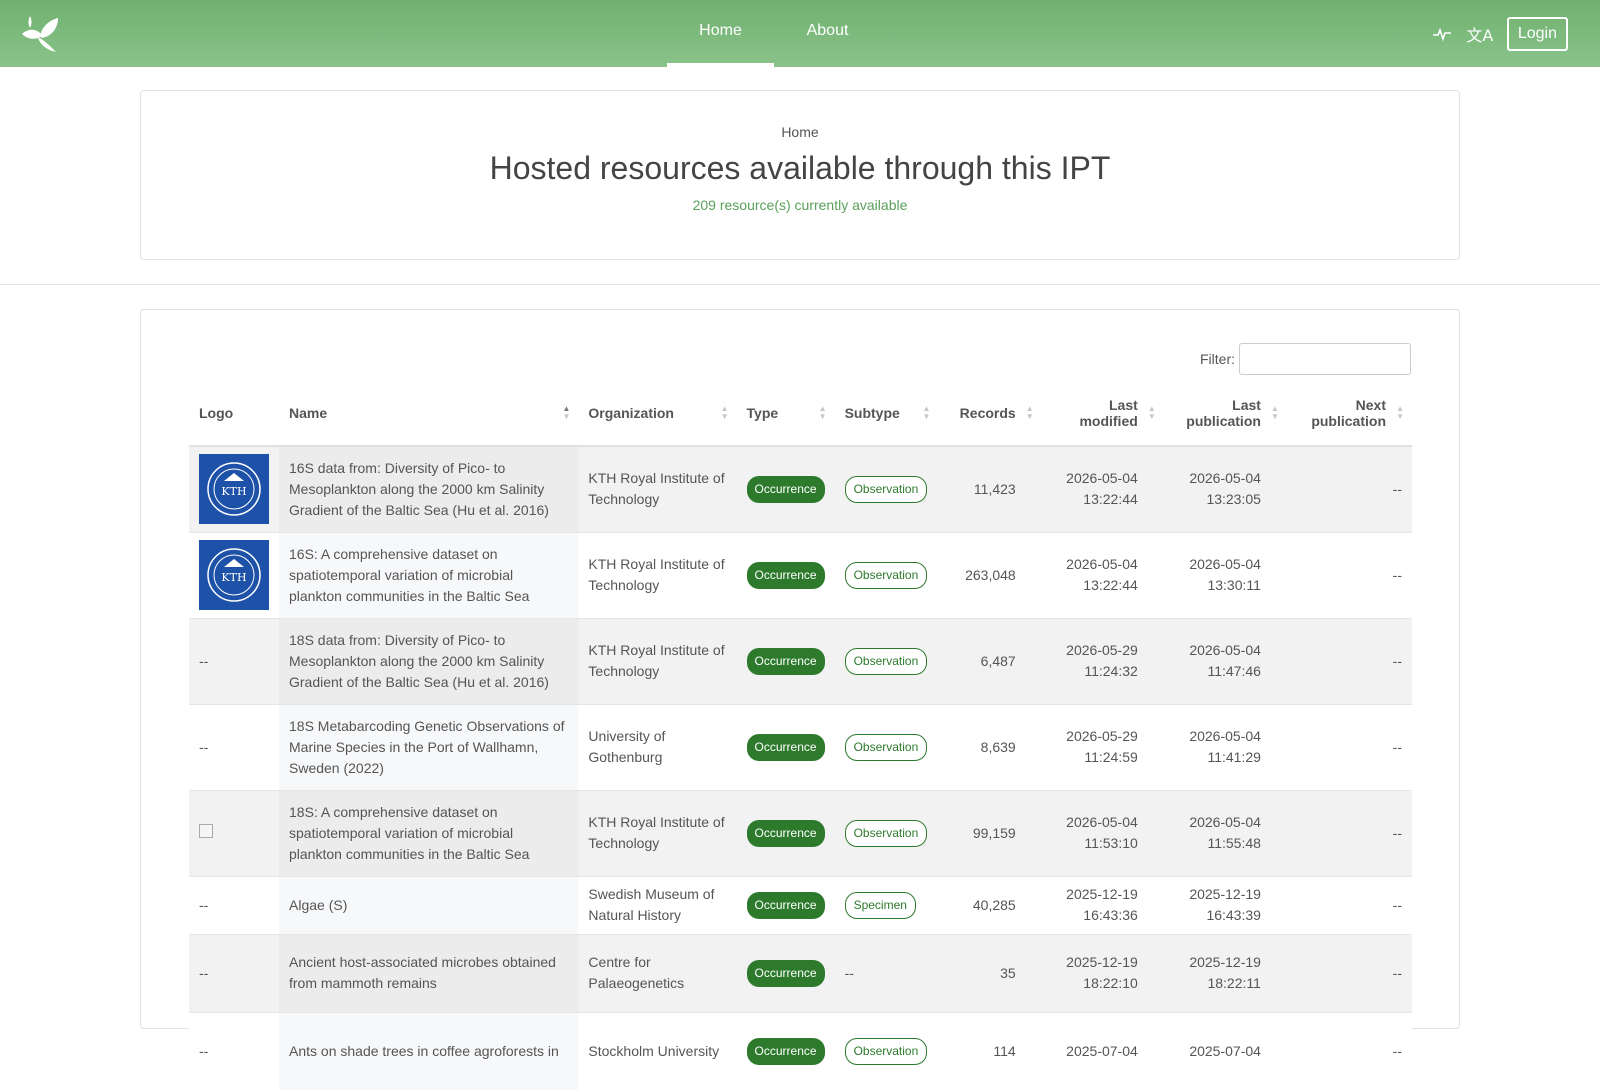 This screenshot has height=1090, width=1600. I want to click on kth-logo: KTH, so click(234, 489).